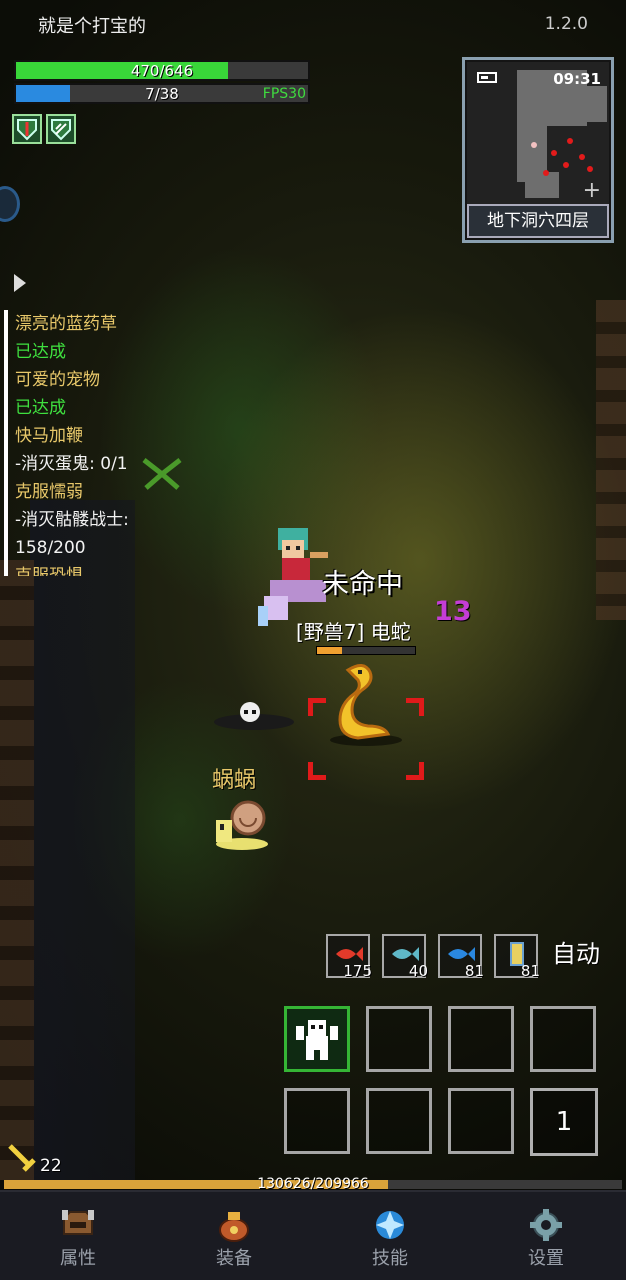 This screenshot has width=626, height=1280. What do you see at coordinates (390, 1258) in the screenshot?
I see `nav-label: 技能` at bounding box center [390, 1258].